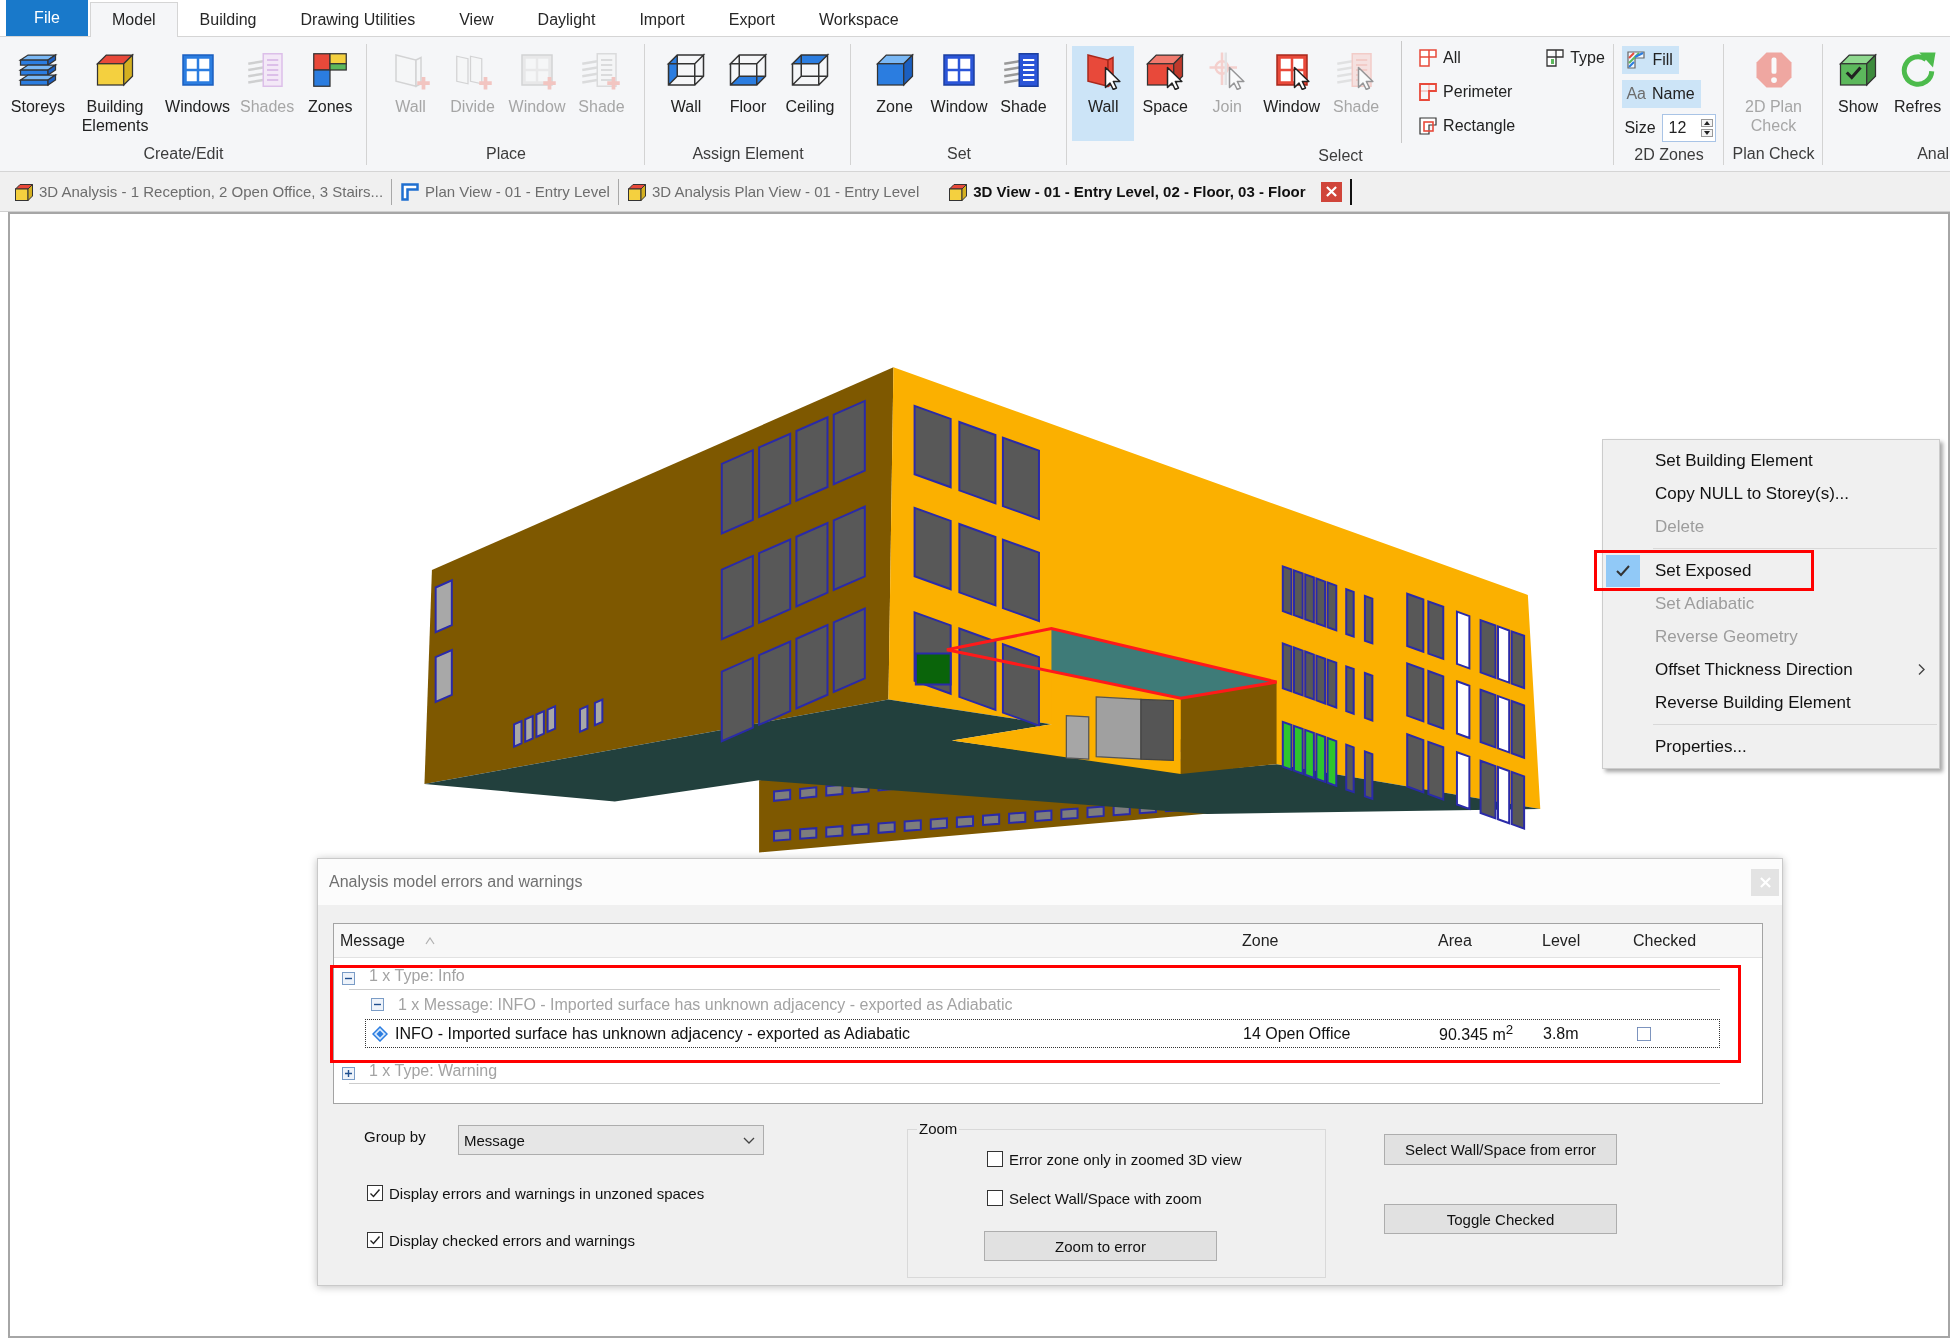 The height and width of the screenshot is (1338, 1950). Describe the element at coordinates (1165, 93) in the screenshot. I see `ribbon-button: Space` at that location.